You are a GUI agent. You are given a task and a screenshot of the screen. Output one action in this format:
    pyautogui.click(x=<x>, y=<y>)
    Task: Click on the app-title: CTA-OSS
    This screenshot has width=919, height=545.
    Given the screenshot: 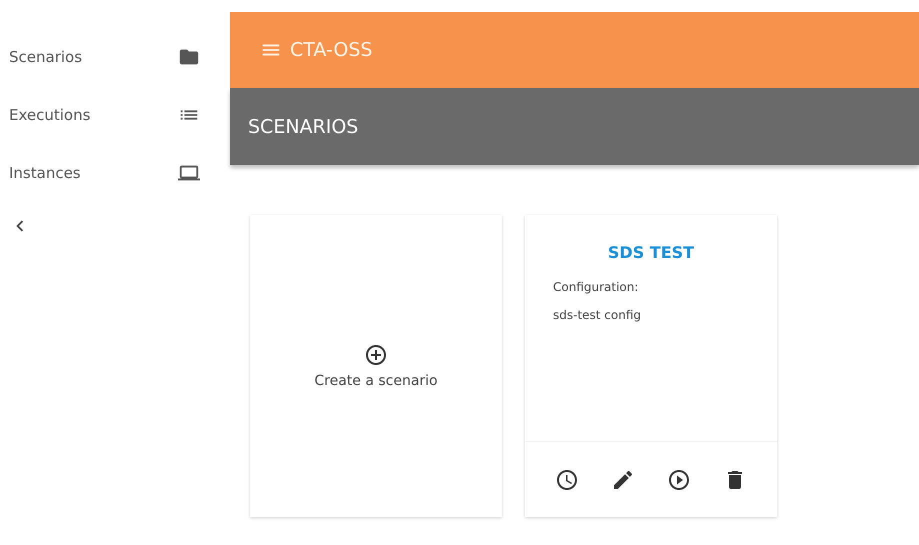 What is the action you would take?
    pyautogui.click(x=331, y=50)
    